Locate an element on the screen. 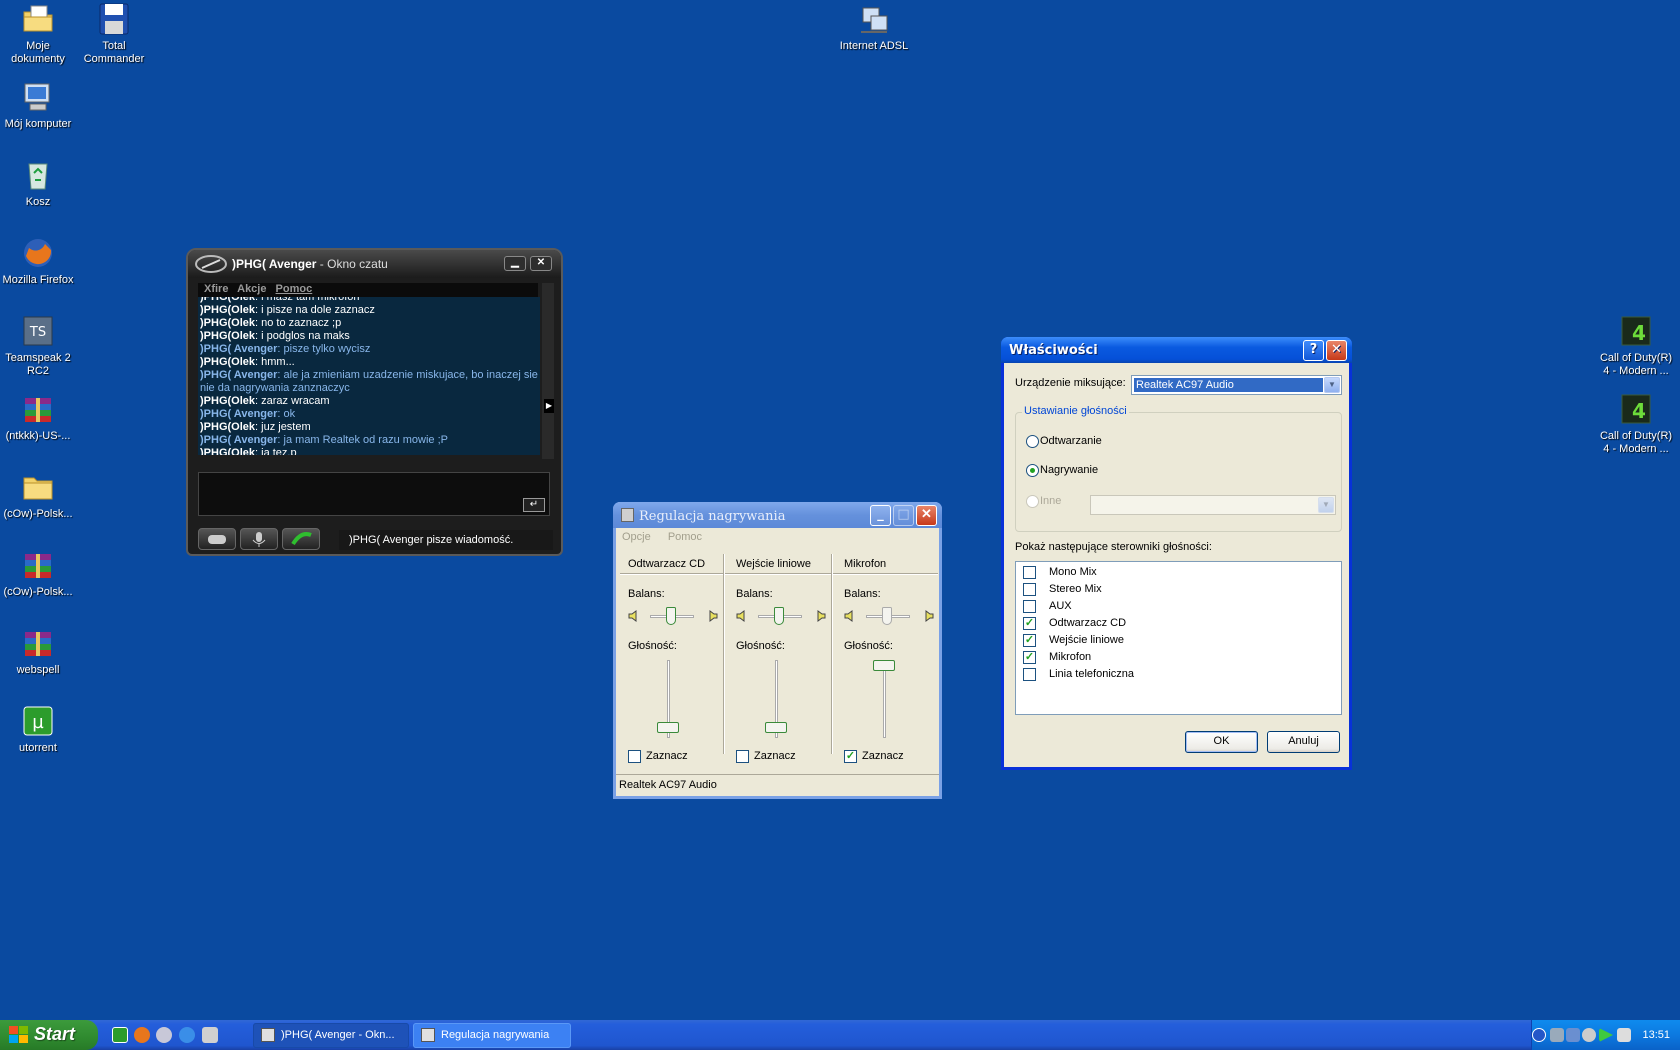  xfire-title-bar: )PHG( Avenger - Okno czatu ▁ ✕ is located at coordinates (374, 264).